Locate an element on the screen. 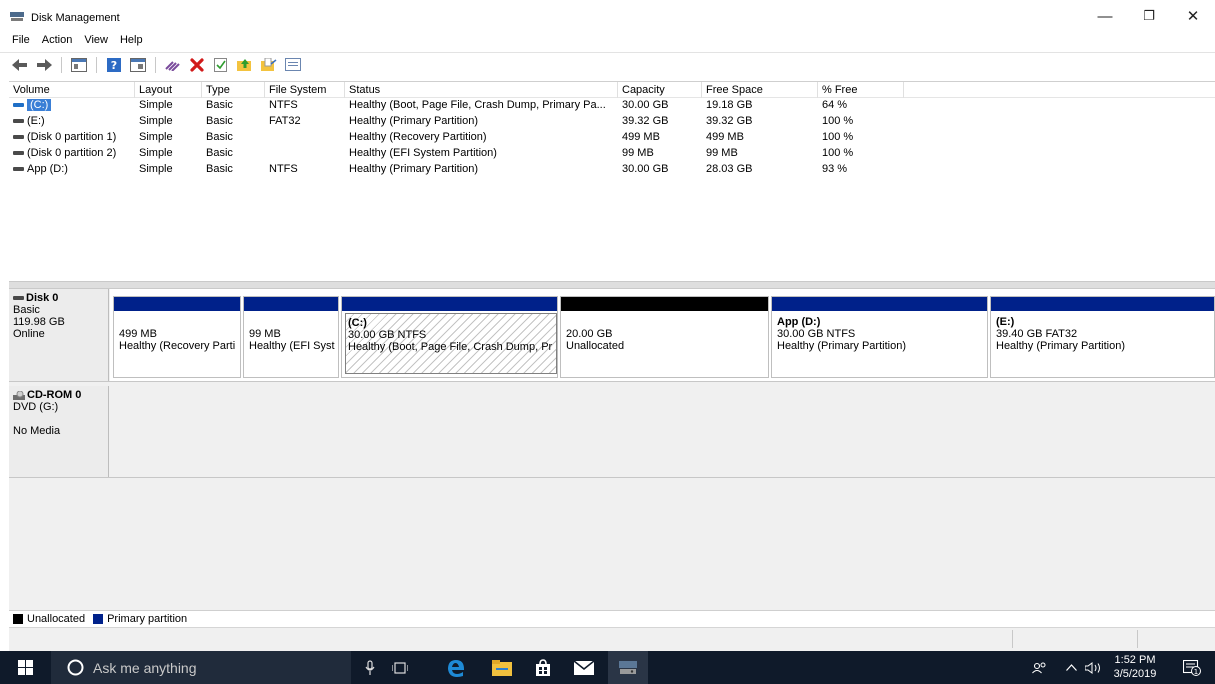 The width and height of the screenshot is (1215, 684). toolbar-separator is located at coordinates (96, 64).